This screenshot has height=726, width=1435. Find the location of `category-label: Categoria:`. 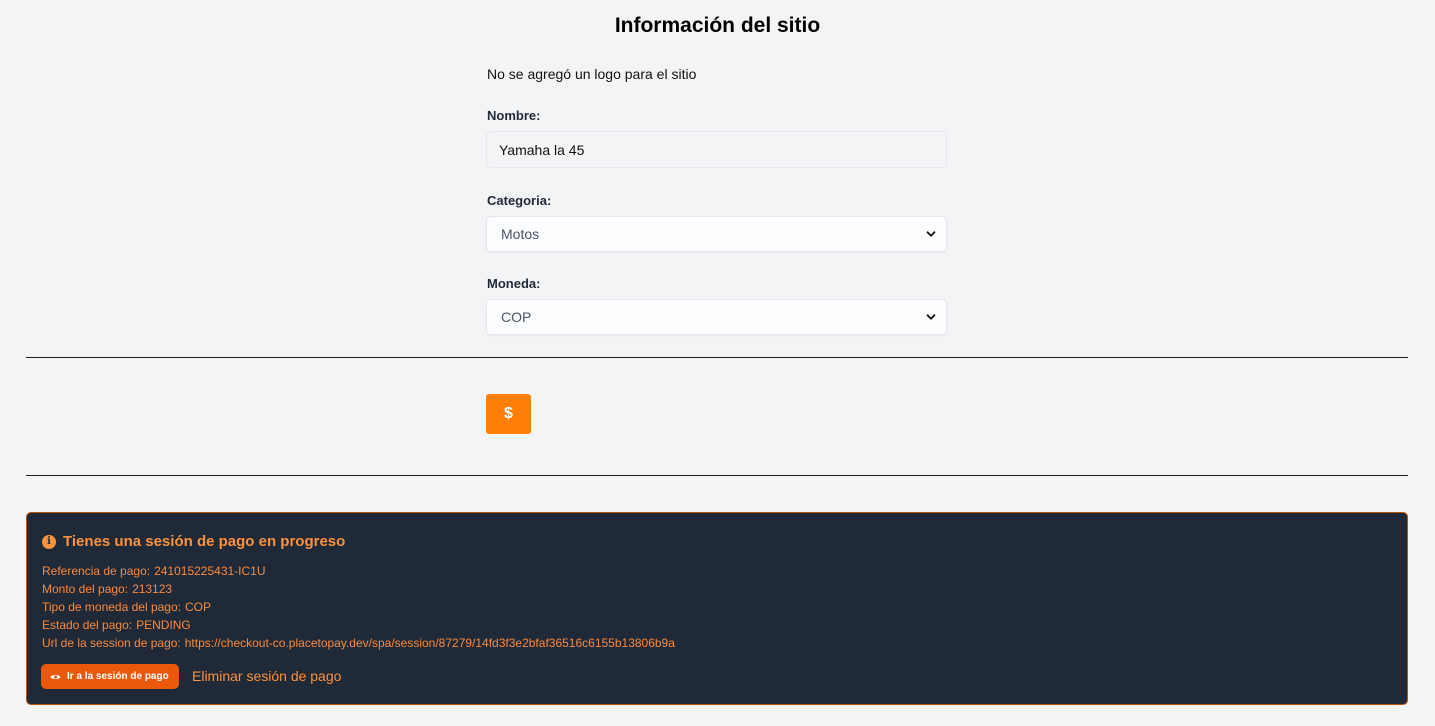

category-label: Categoria: is located at coordinates (519, 200).